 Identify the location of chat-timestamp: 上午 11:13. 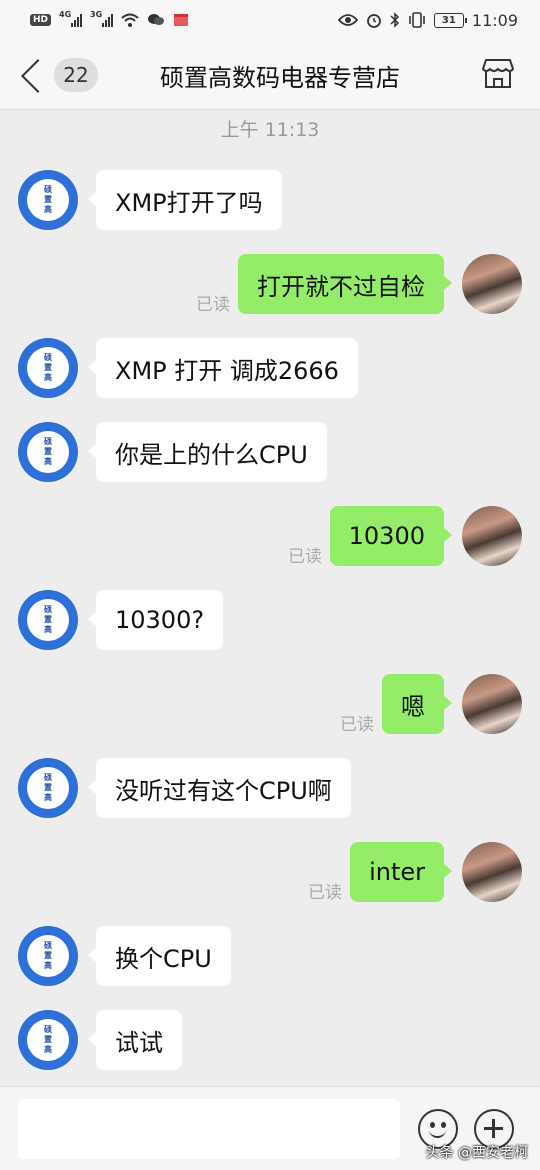
(270, 130).